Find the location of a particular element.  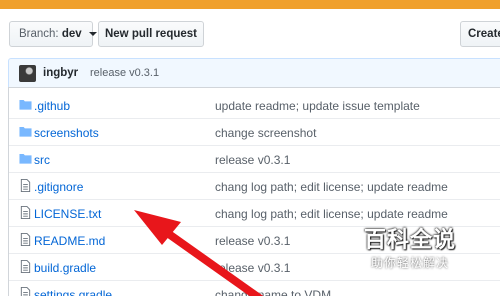

file-name-link: .gitignore is located at coordinates (58, 187).